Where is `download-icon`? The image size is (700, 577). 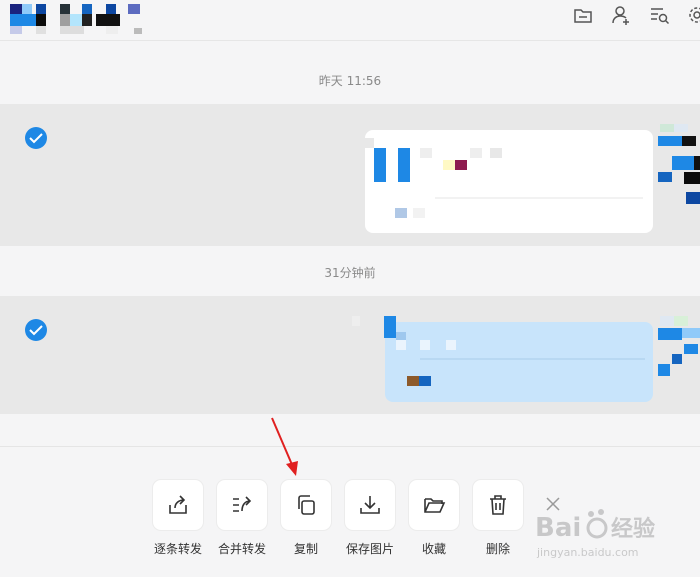
download-icon is located at coordinates (370, 505).